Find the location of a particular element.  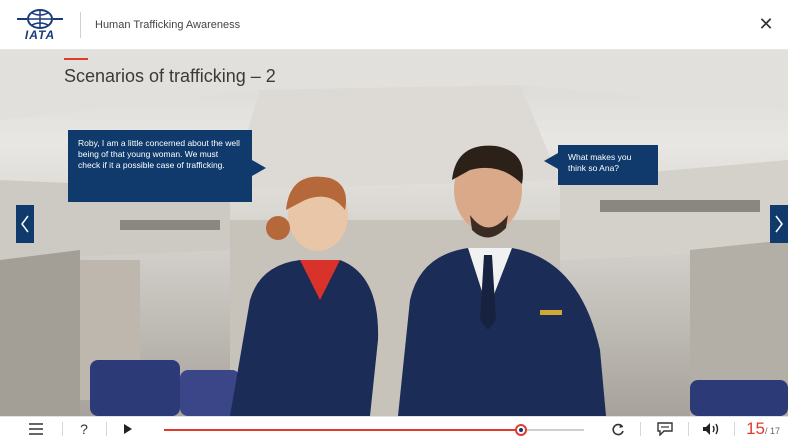

player-controls: ? 15/ 17 is located at coordinates (394, 428).